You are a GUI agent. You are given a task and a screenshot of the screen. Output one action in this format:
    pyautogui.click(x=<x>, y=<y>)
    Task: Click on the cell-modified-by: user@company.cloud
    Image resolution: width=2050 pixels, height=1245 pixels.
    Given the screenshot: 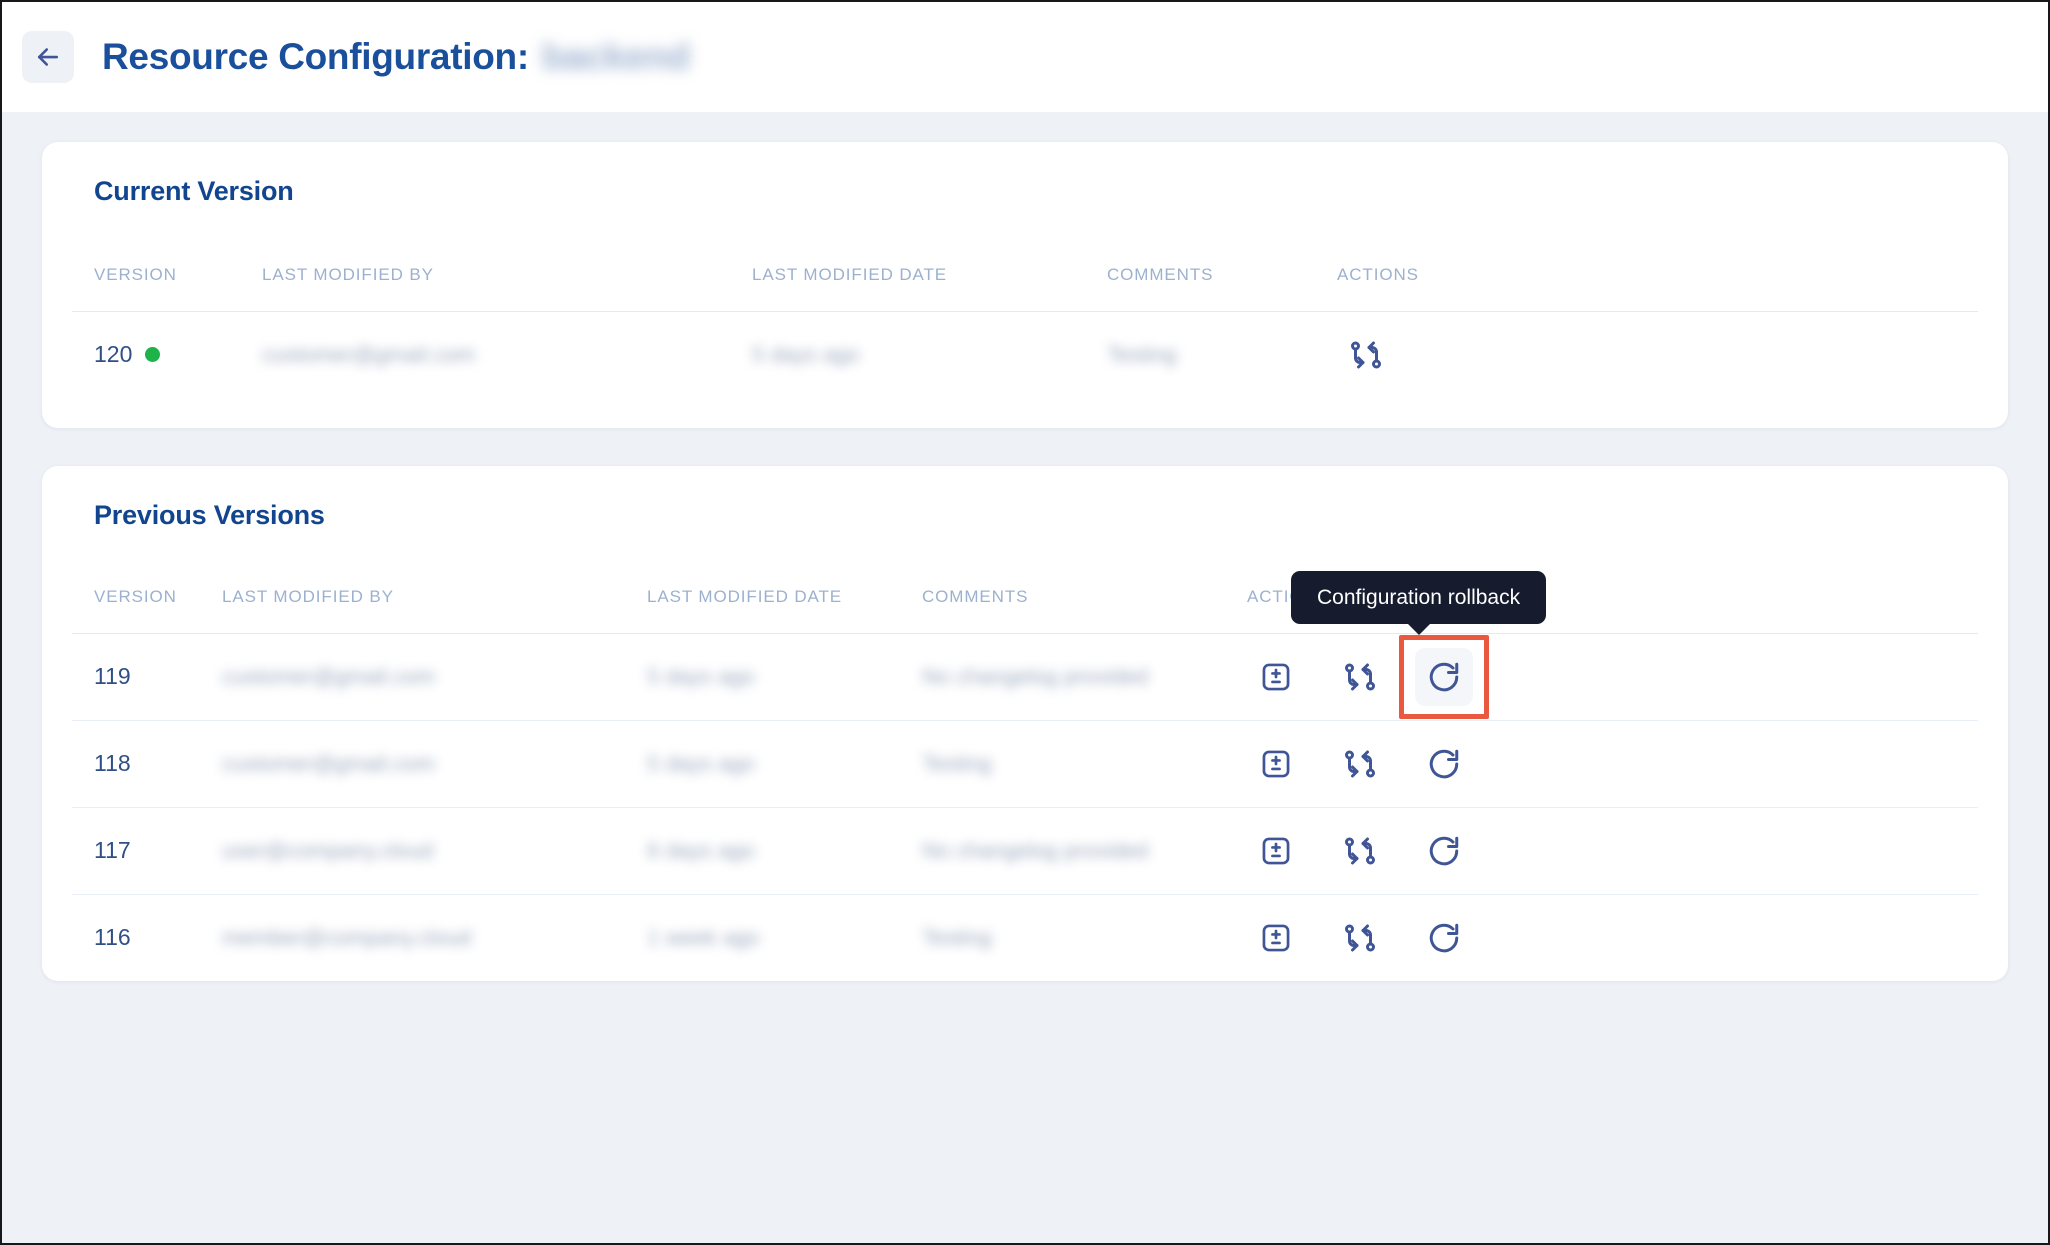 What is the action you would take?
    pyautogui.click(x=434, y=851)
    